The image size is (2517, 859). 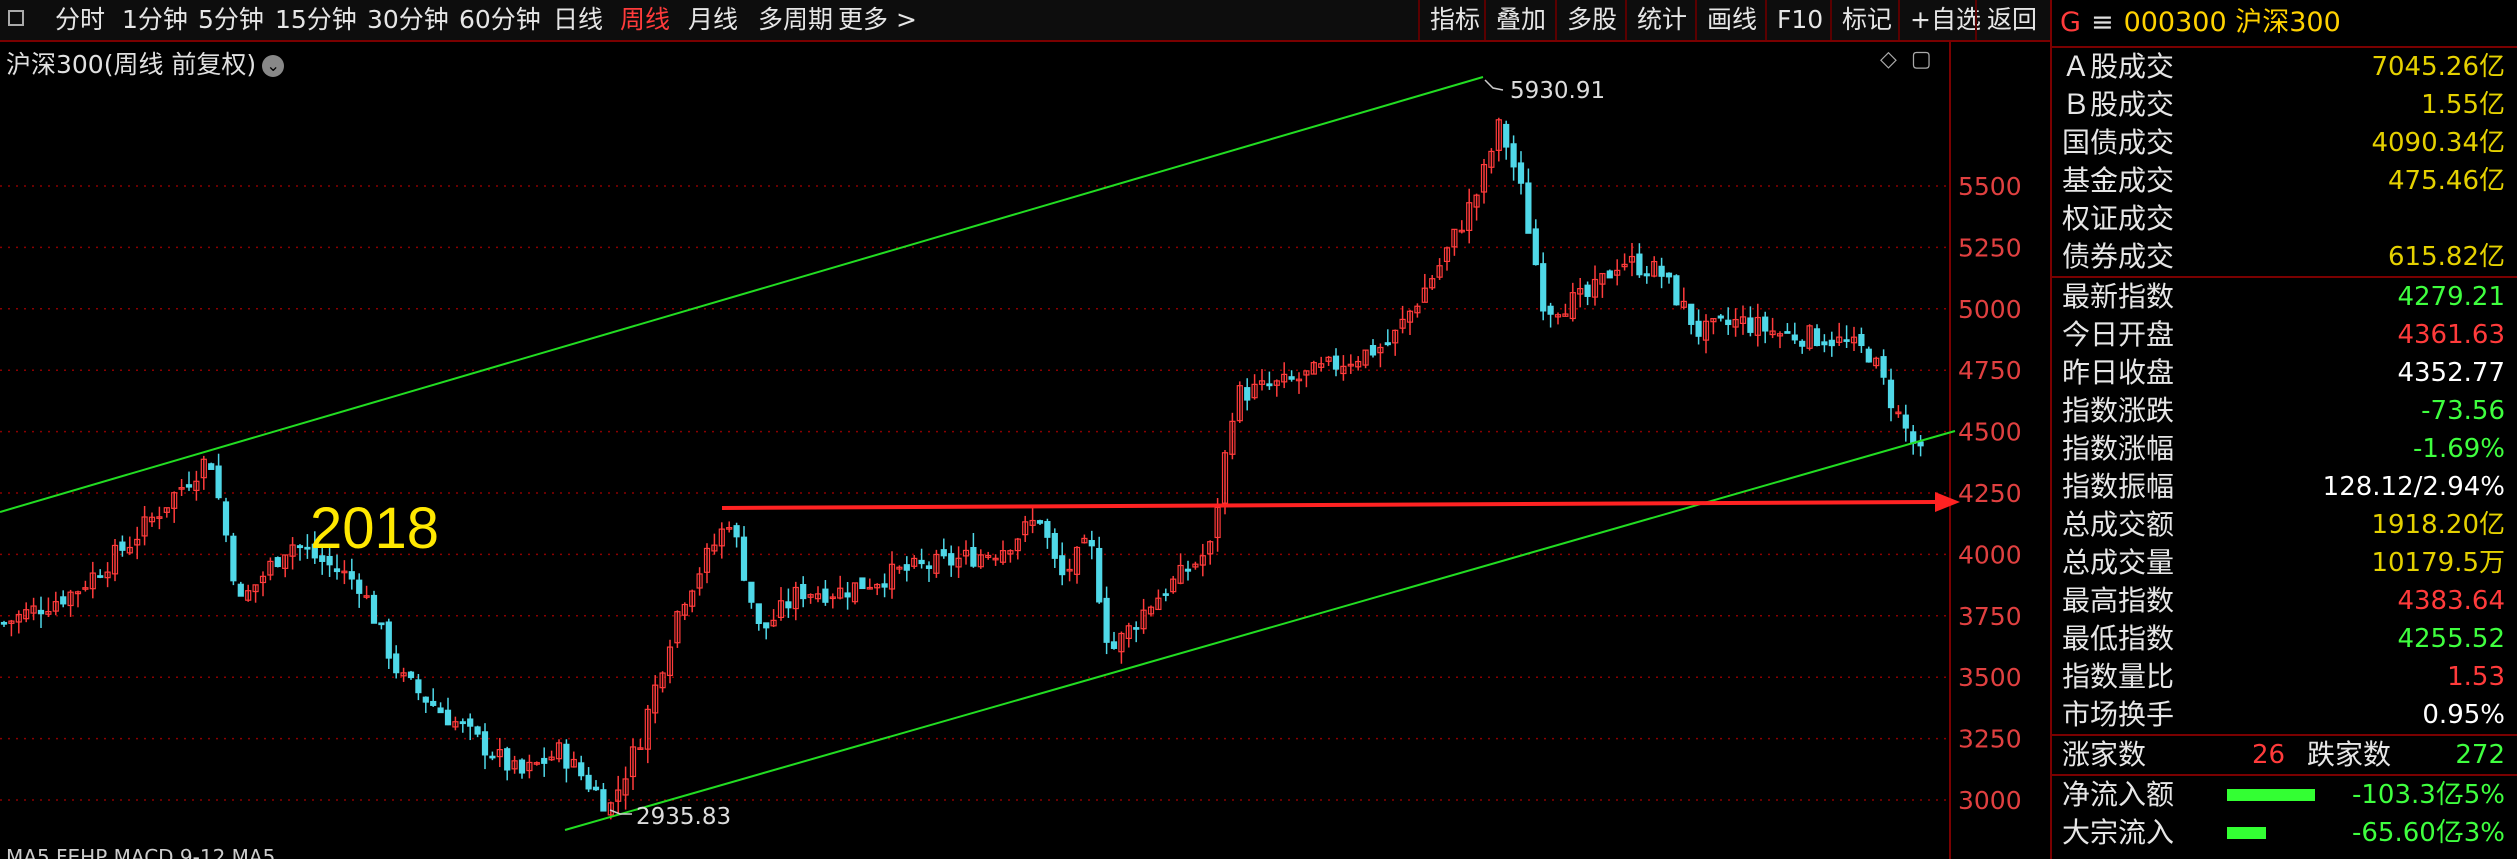 I want to click on quote-label: 最新指数, so click(x=2118, y=296).